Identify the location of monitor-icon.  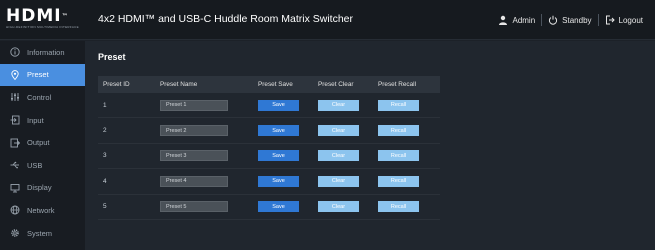
(15, 188).